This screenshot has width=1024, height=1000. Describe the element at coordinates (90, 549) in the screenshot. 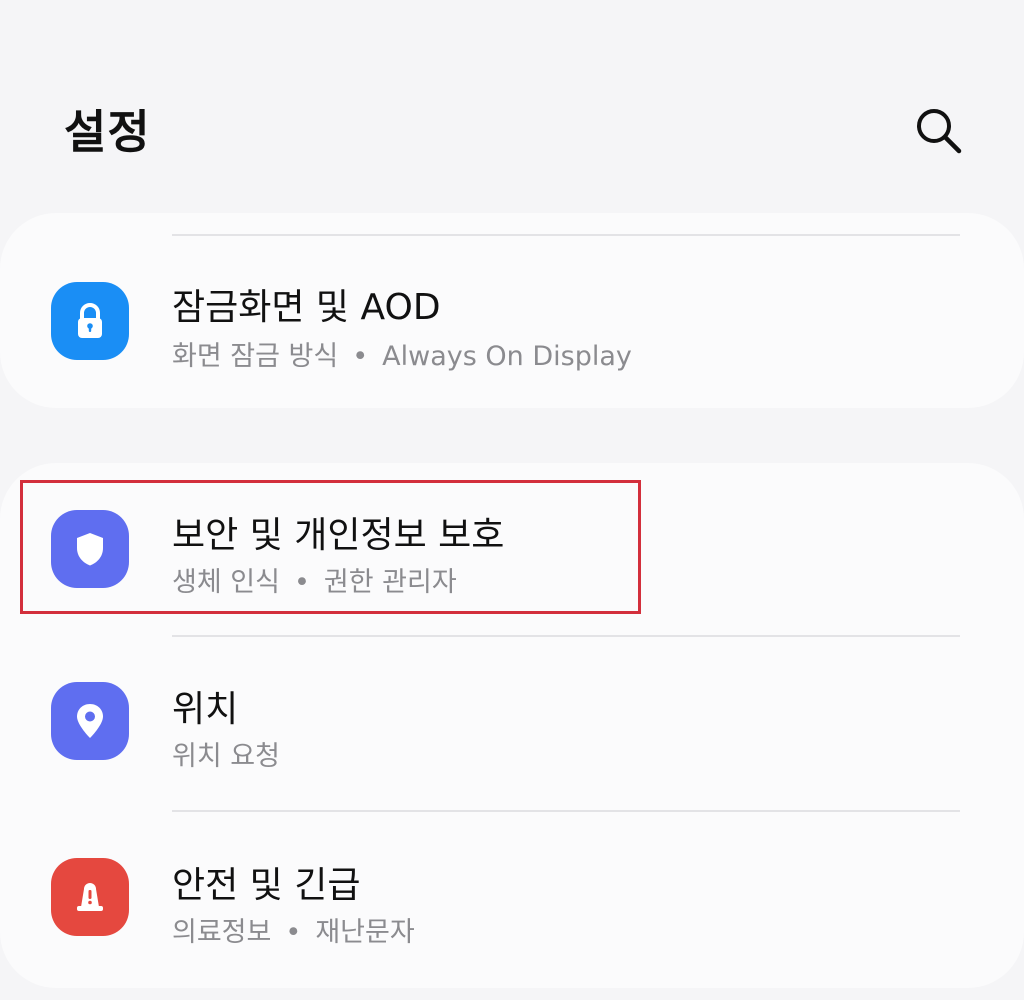

I see `shield-icon` at that location.